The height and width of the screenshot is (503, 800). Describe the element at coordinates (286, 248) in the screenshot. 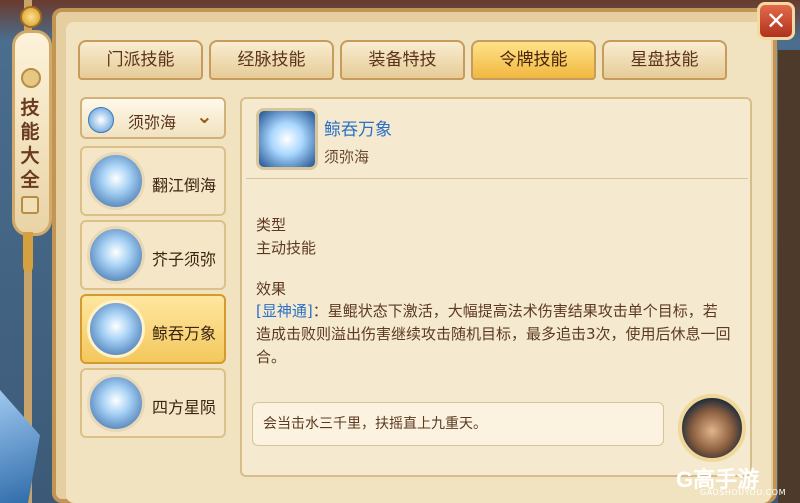

I see `type-value: 主动技能` at that location.